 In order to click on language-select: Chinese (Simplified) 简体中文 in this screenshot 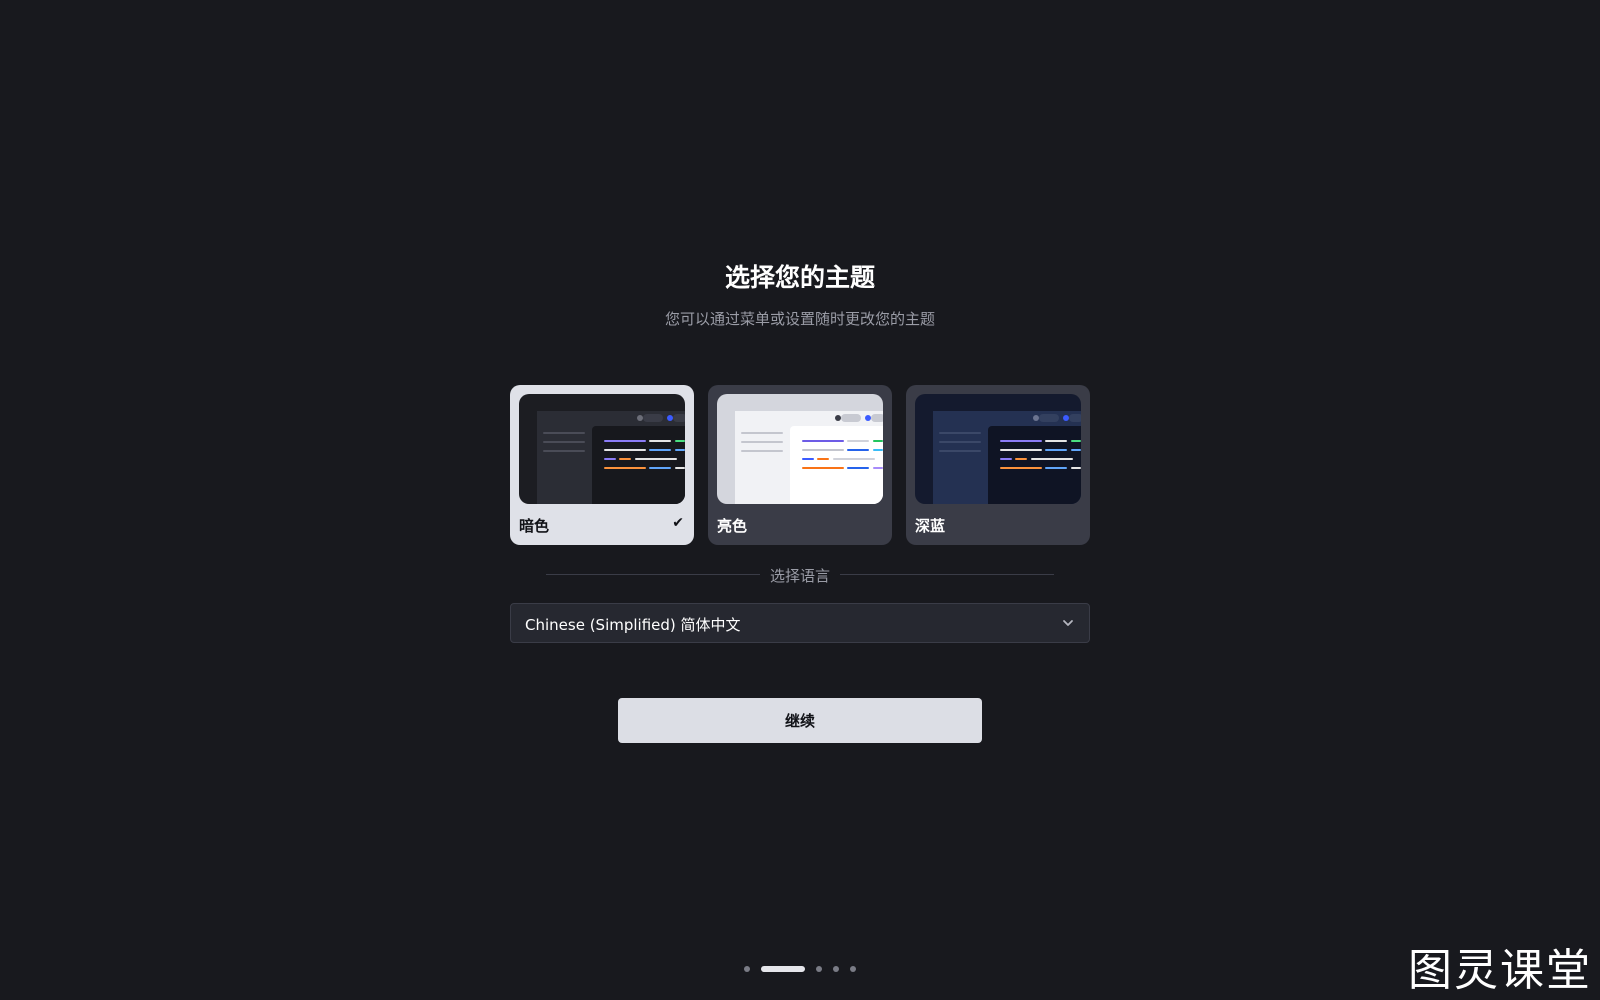, I will do `click(800, 623)`.